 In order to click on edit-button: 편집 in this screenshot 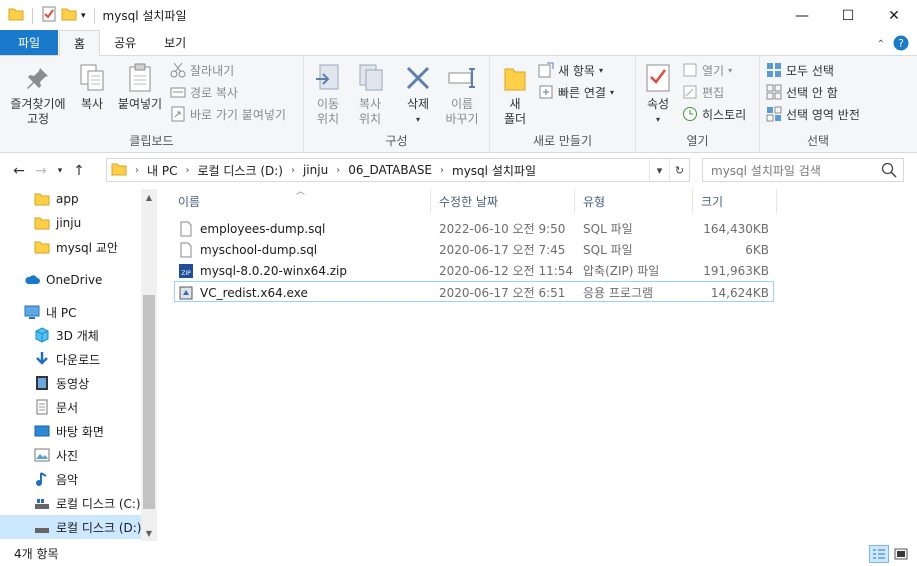, I will do `click(703, 92)`.